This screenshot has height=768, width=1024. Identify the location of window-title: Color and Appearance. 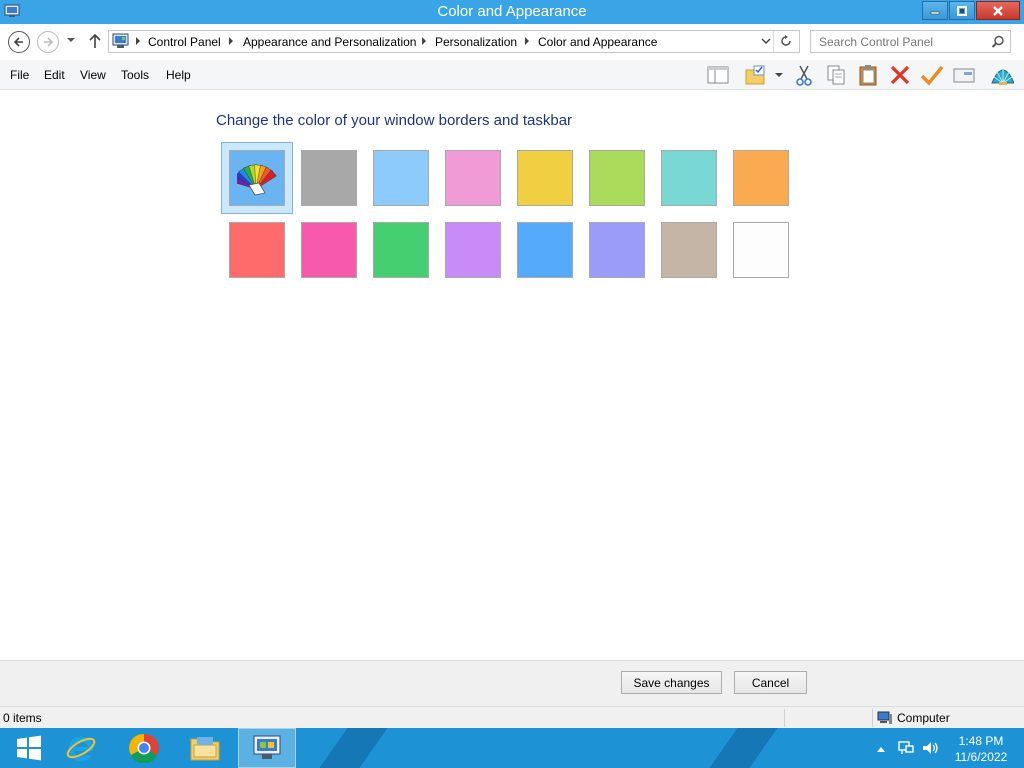
(512, 11).